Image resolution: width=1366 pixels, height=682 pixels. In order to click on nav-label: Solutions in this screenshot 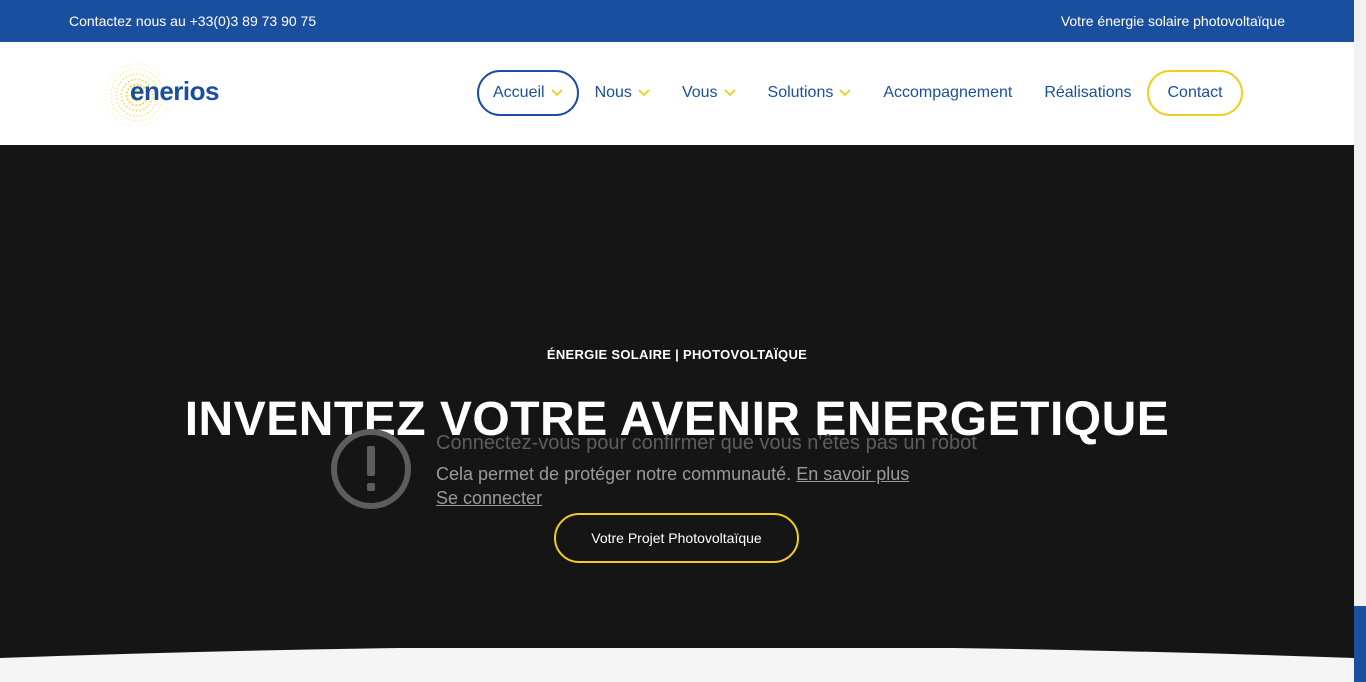, I will do `click(800, 92)`.